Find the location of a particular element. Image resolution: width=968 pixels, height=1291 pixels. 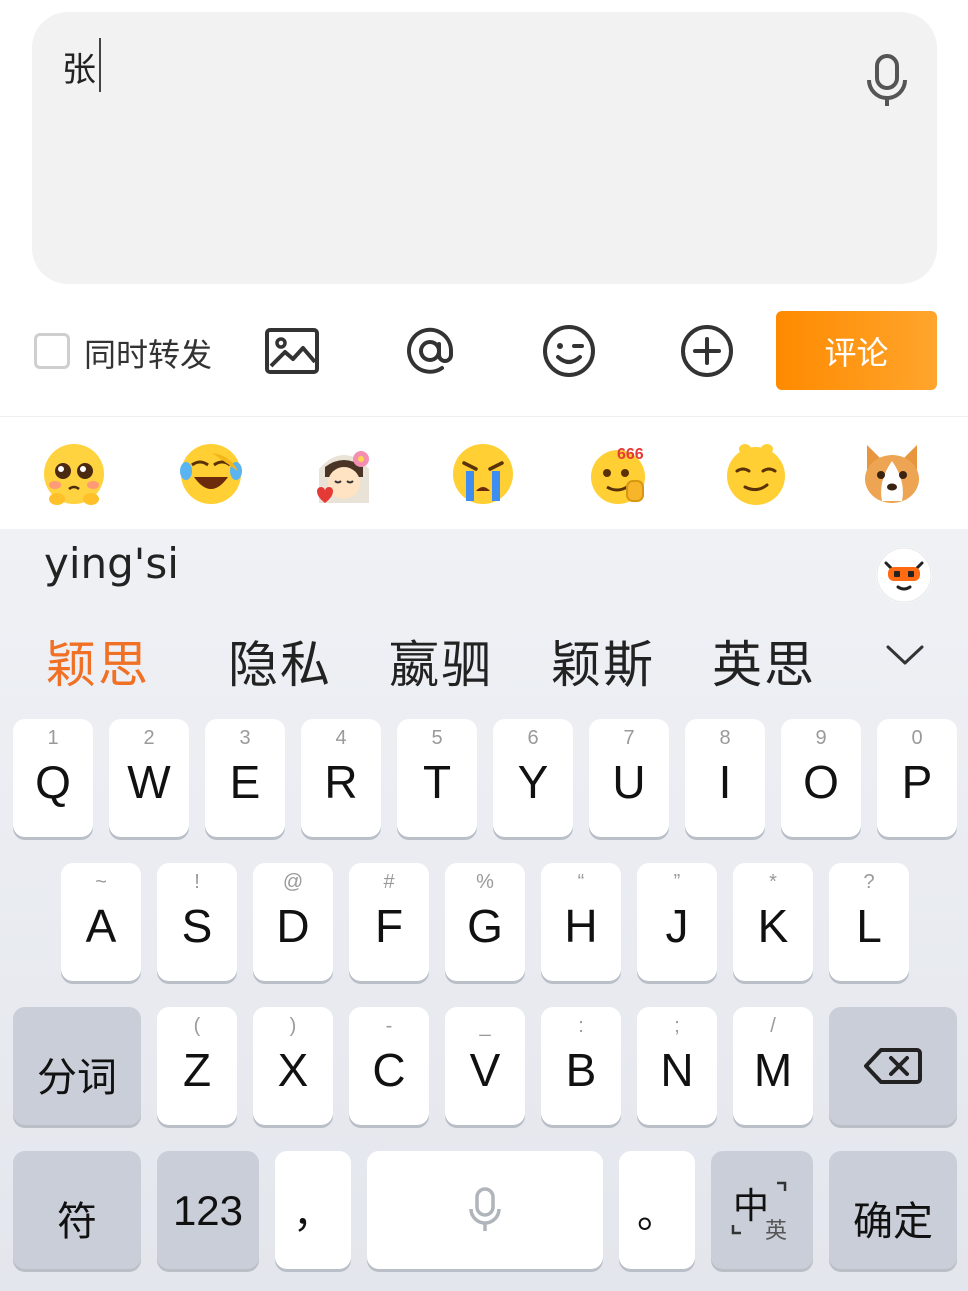

language-switch-key: 中 英 is located at coordinates (762, 1210).